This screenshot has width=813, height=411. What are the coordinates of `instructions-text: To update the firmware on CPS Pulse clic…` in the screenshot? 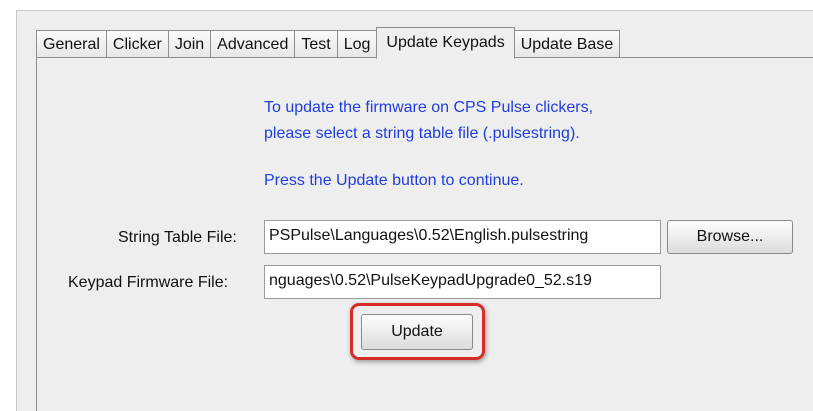 It's located at (428, 144).